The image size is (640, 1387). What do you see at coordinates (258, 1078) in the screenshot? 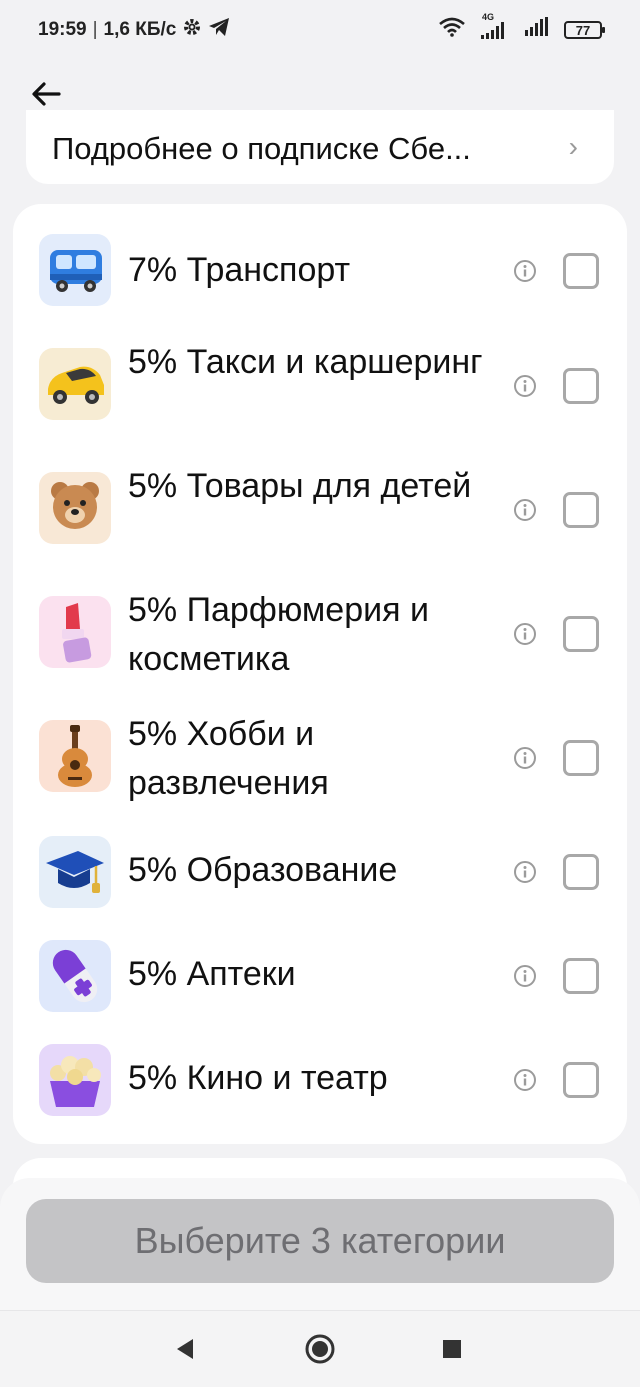
I see `category-label: 5% Кино и театр` at bounding box center [258, 1078].